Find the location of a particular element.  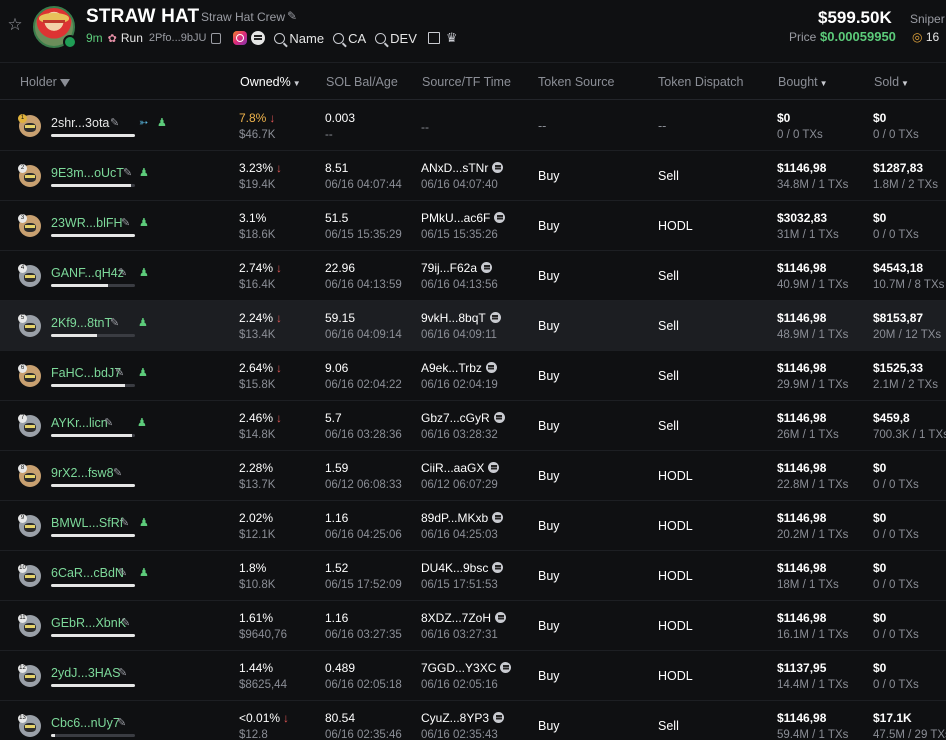

bought-amount: 29.9M / 1 TXs is located at coordinates (813, 385).